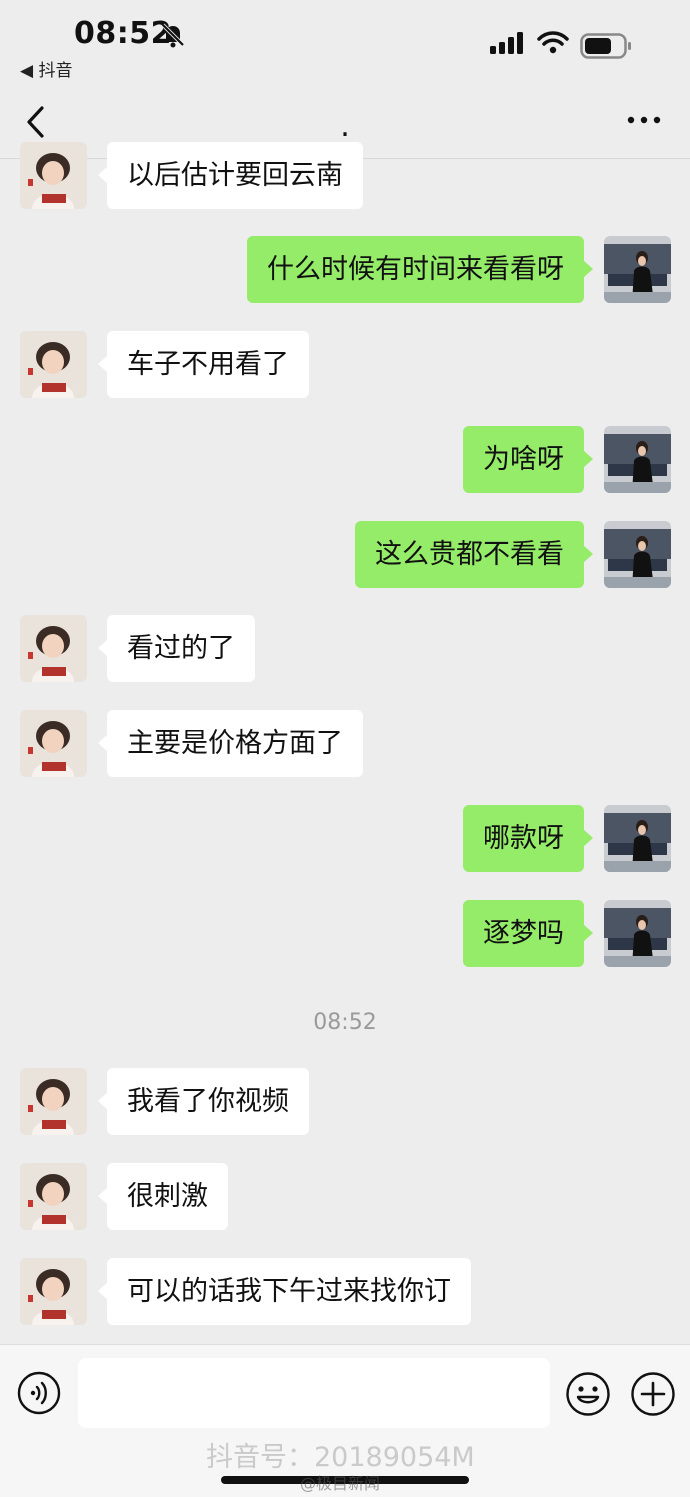  What do you see at coordinates (203, 1101) in the screenshot?
I see `message-bubble: 我看了你视频` at bounding box center [203, 1101].